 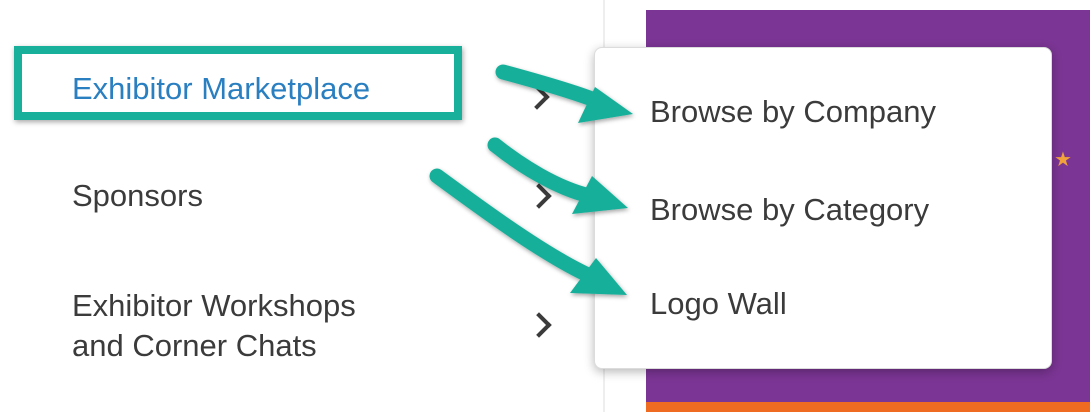 I want to click on background-panel-footer, so click(x=868, y=407).